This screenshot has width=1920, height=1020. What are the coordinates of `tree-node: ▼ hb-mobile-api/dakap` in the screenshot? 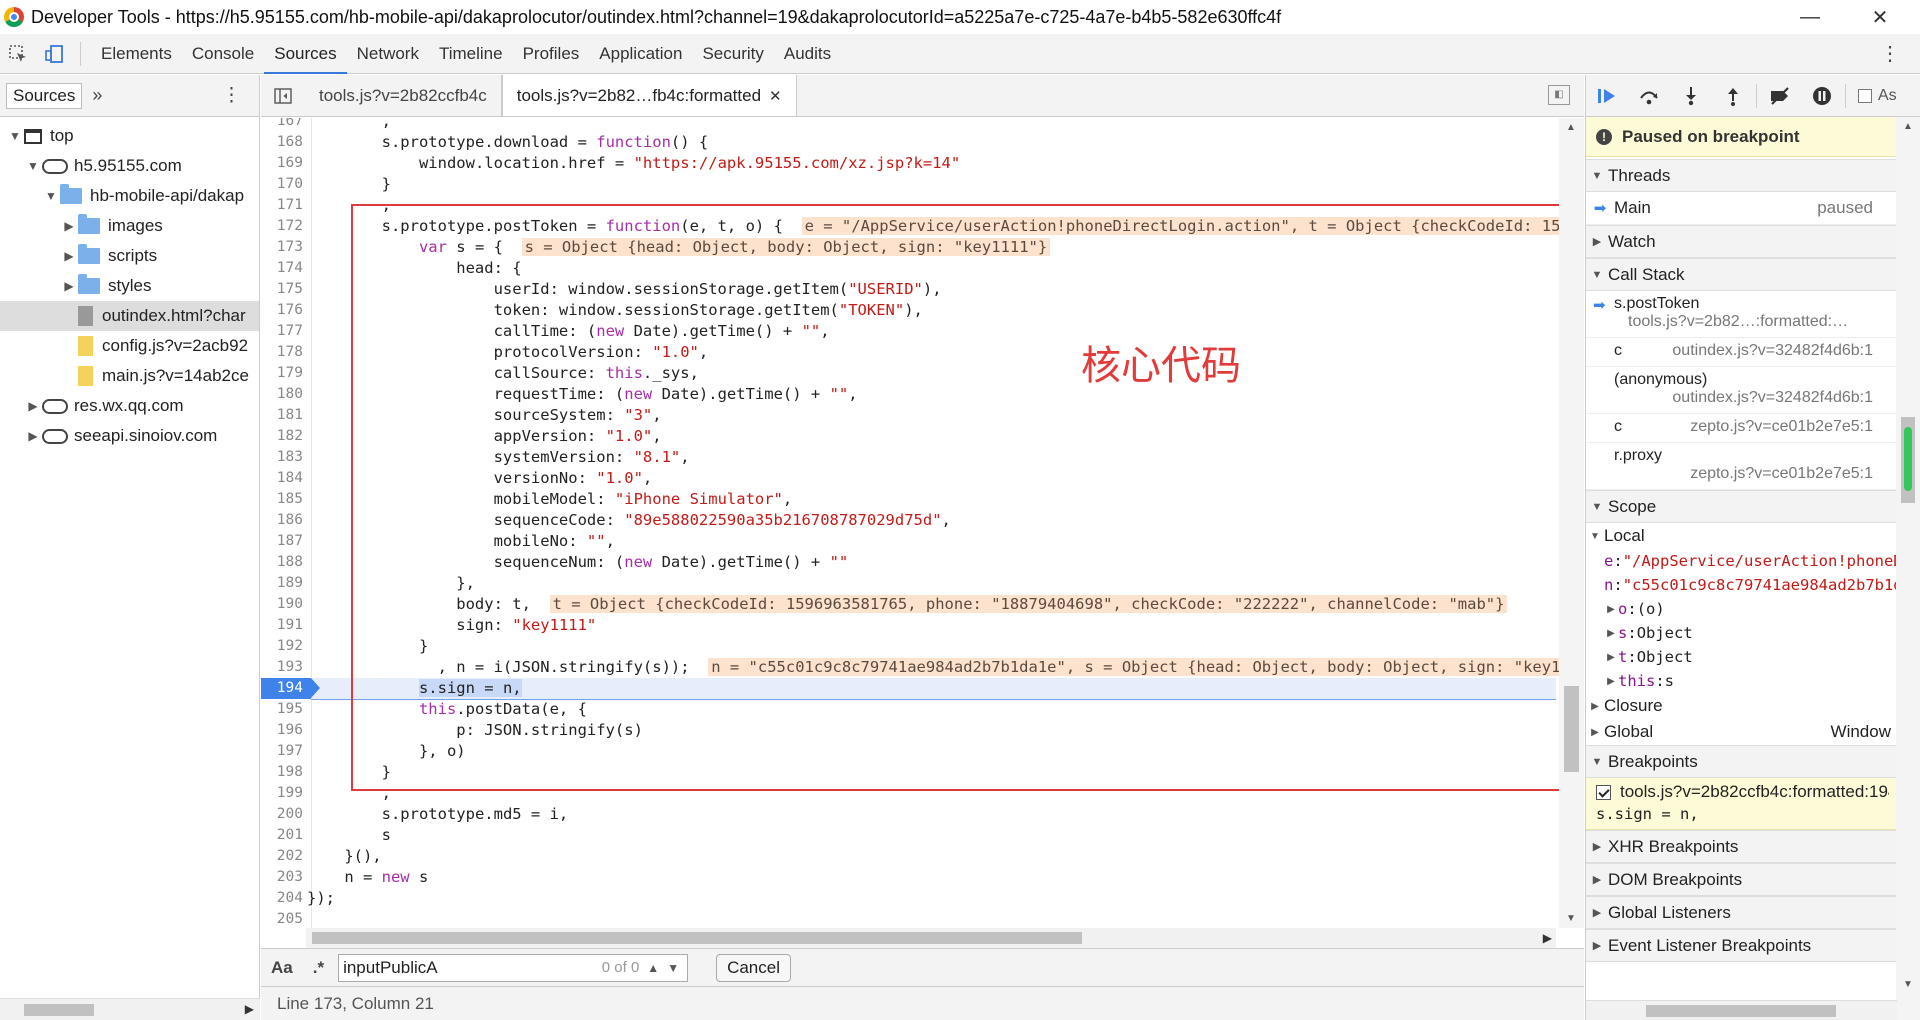 It's located at (129, 196).